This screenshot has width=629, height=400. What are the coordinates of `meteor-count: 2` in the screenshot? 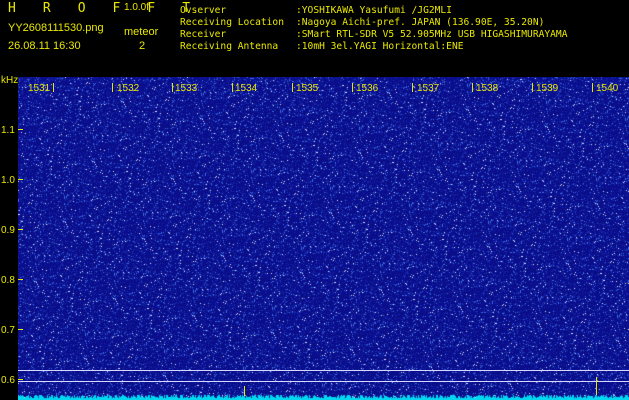 It's located at (142, 46).